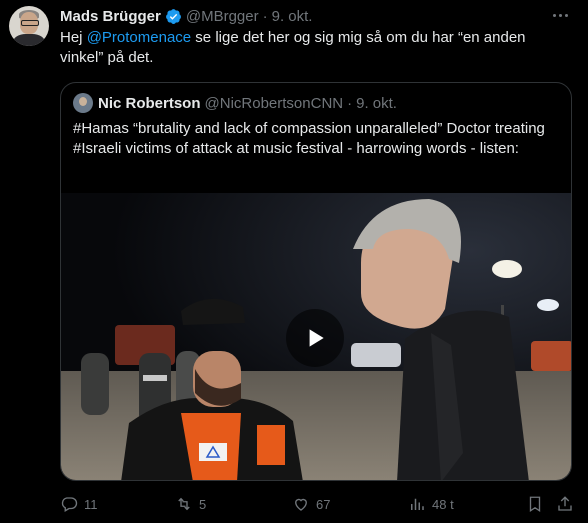 Image resolution: width=588 pixels, height=523 pixels. Describe the element at coordinates (203, 504) in the screenshot. I see `repost-count: 5` at that location.